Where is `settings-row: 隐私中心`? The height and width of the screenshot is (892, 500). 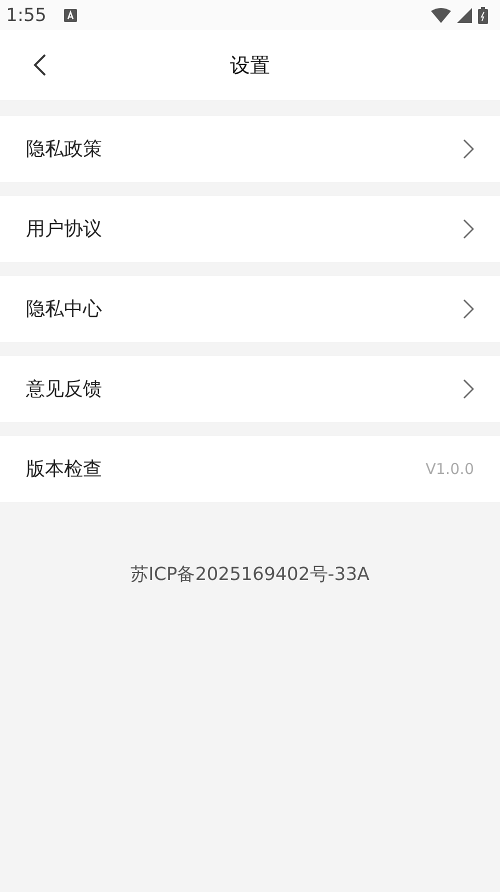 settings-row: 隐私中心 is located at coordinates (250, 309).